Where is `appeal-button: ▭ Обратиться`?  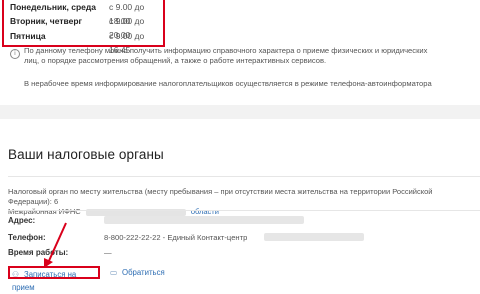 appeal-button: ▭ Обратиться is located at coordinates (145, 272).